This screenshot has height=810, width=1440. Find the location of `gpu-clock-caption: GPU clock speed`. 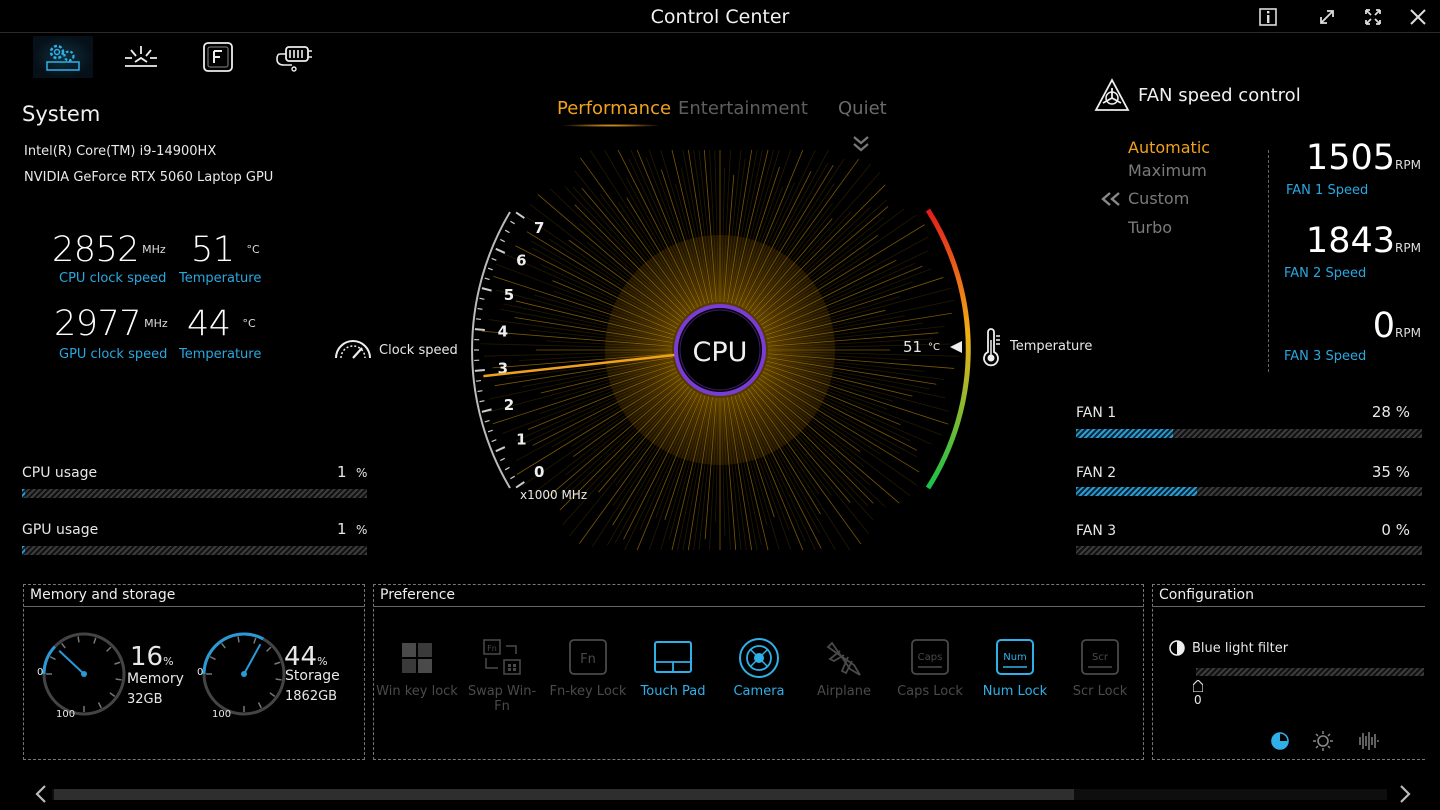

gpu-clock-caption: GPU clock speed is located at coordinates (113, 354).